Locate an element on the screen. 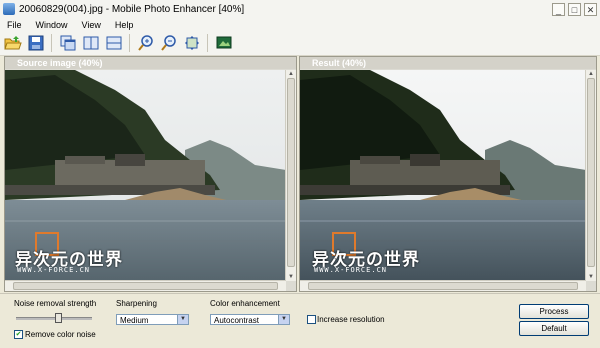 The width and height of the screenshot is (600, 348). fit-to-window-button is located at coordinates (192, 43).